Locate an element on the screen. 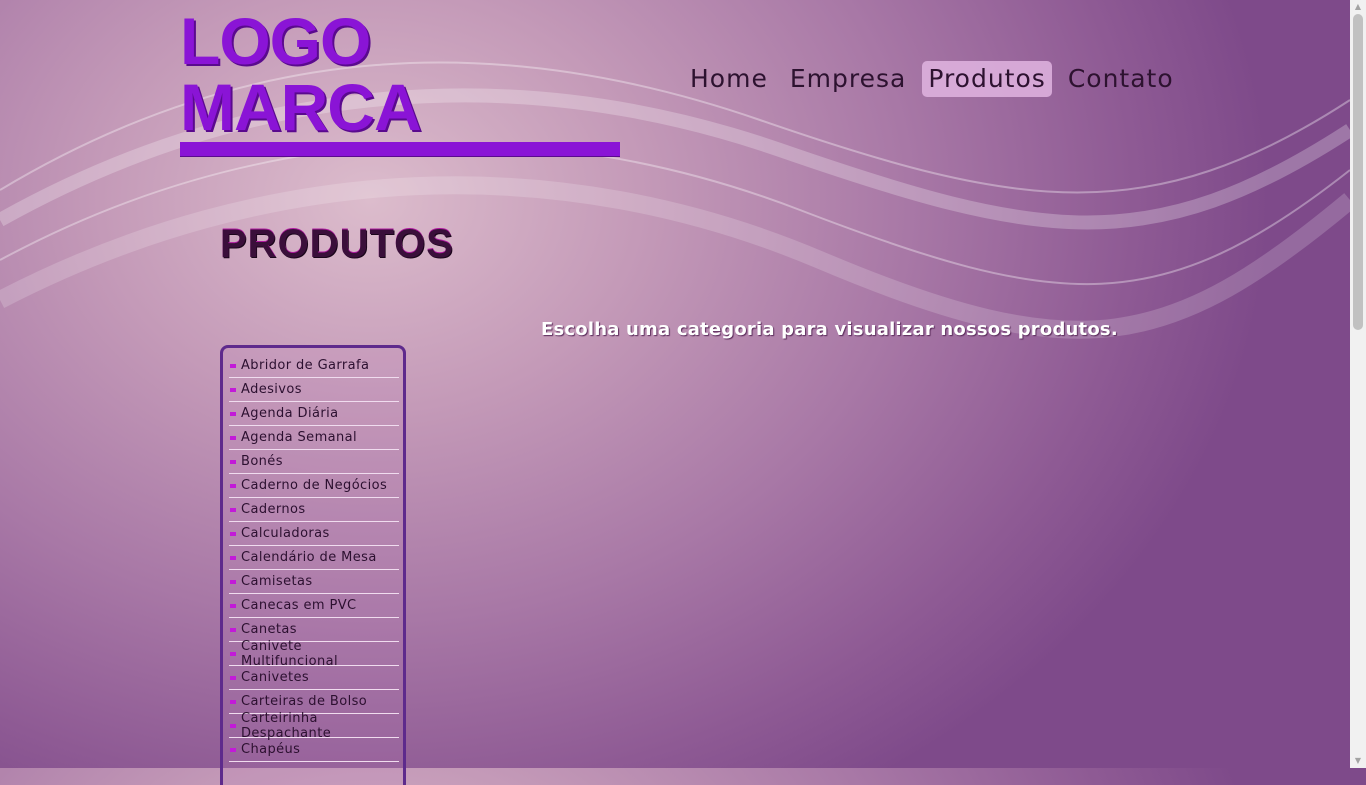  scrollbar-thumb is located at coordinates (1358, 172).